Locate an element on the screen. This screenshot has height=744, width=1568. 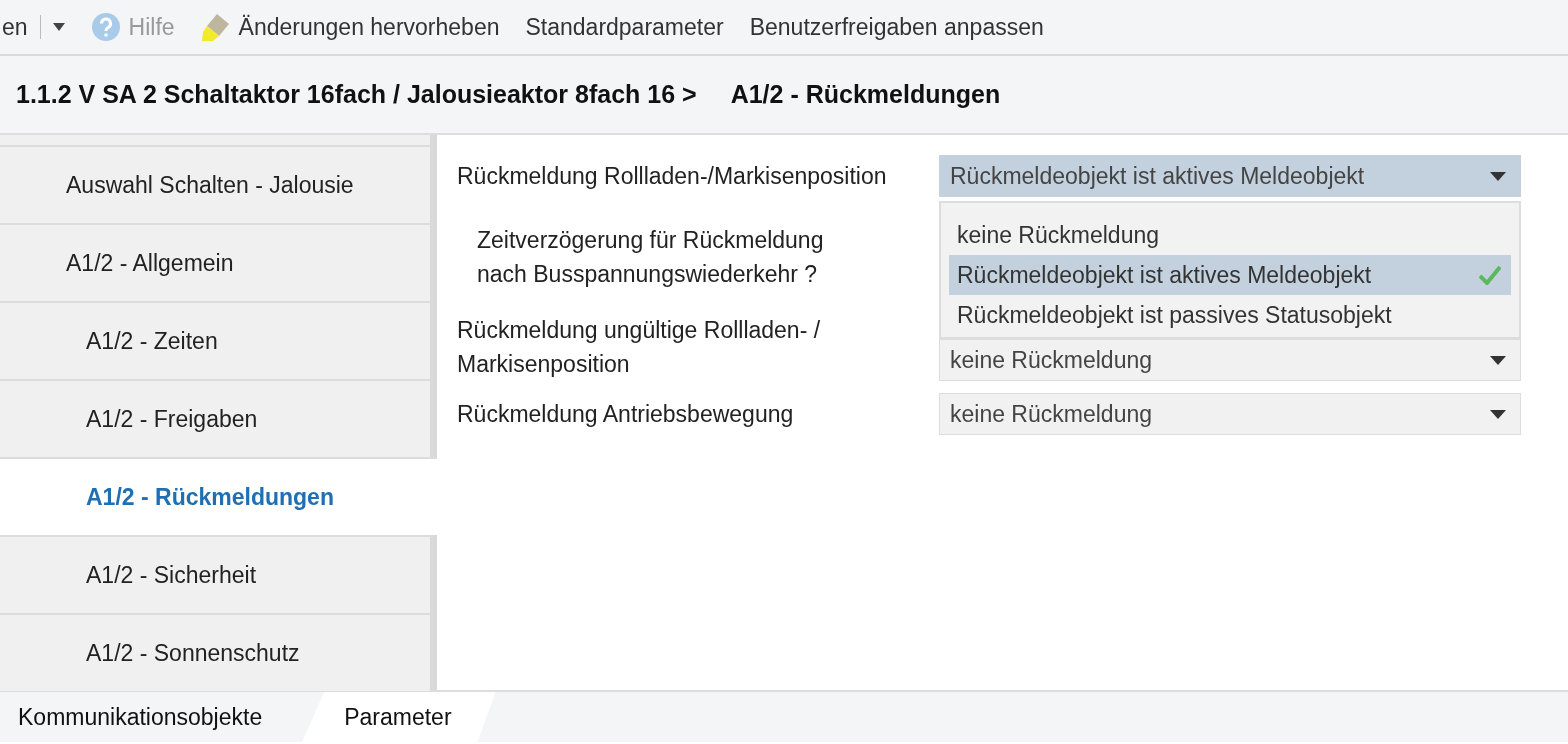
highlighter-icon is located at coordinates (215, 27).